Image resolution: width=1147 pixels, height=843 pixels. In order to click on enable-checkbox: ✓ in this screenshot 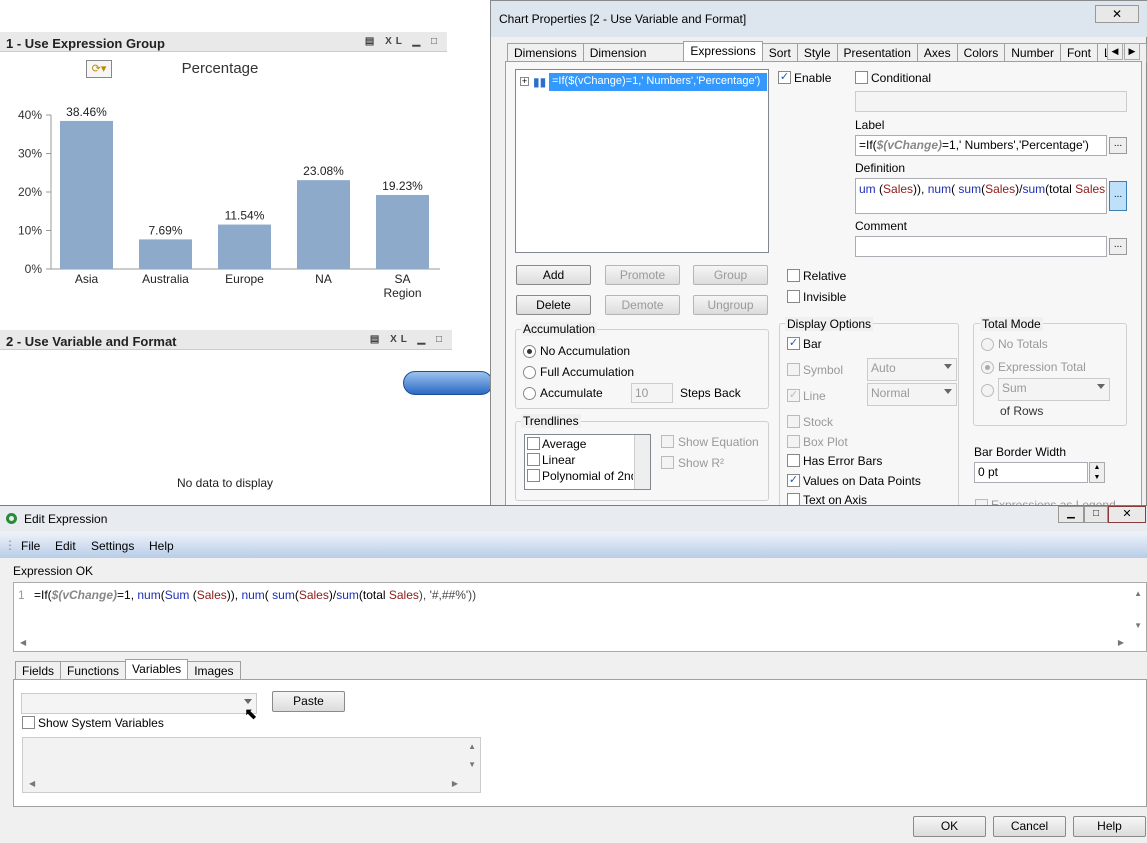, I will do `click(784, 77)`.